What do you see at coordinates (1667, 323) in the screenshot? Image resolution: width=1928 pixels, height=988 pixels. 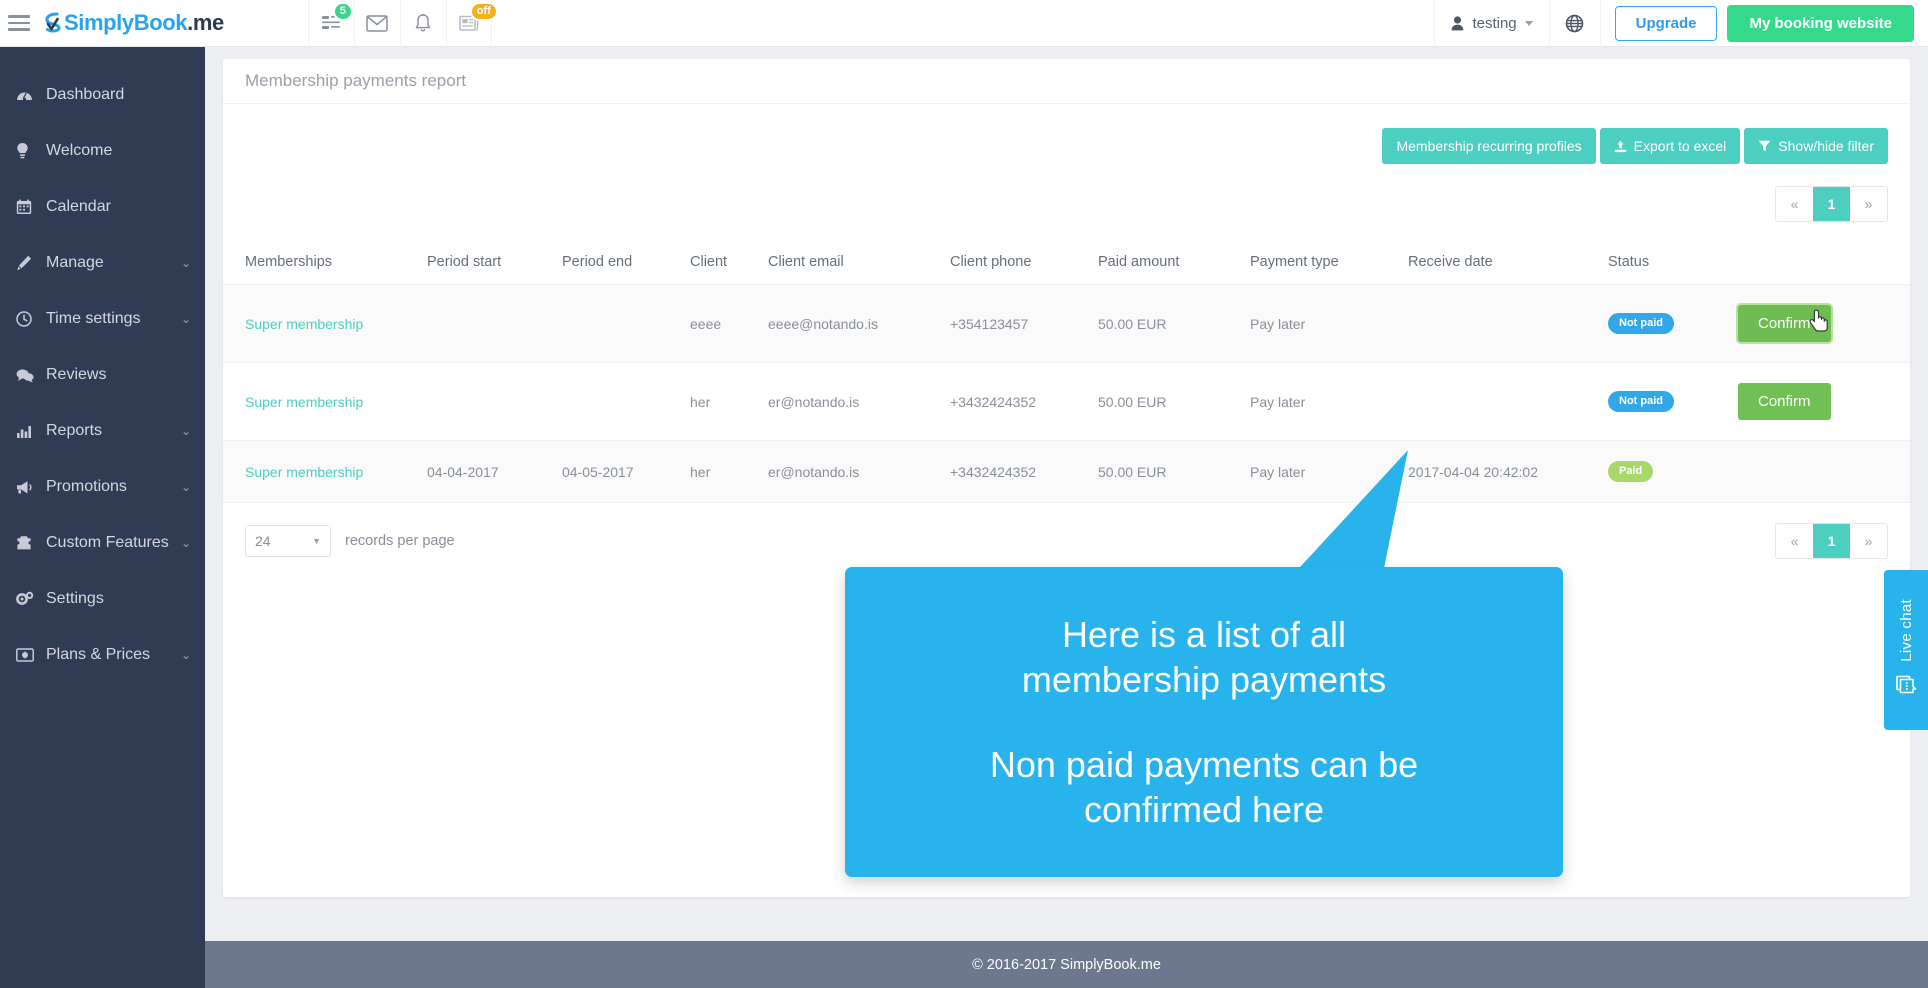 I see `cell-status: Not paid` at bounding box center [1667, 323].